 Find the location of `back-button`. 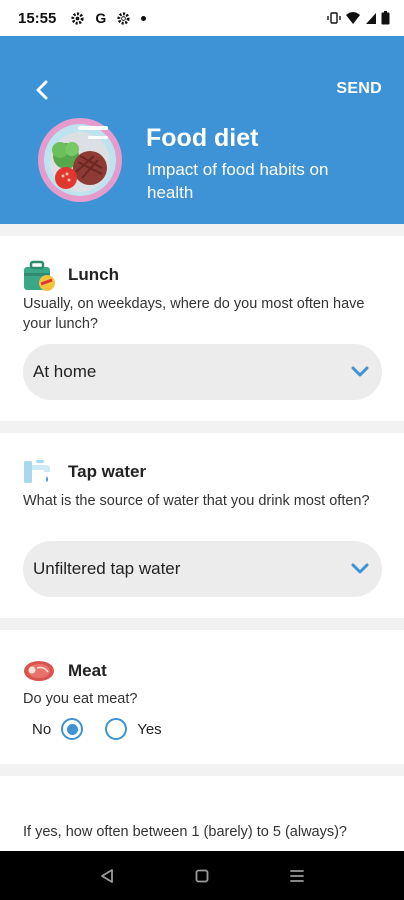

back-button is located at coordinates (42, 90).